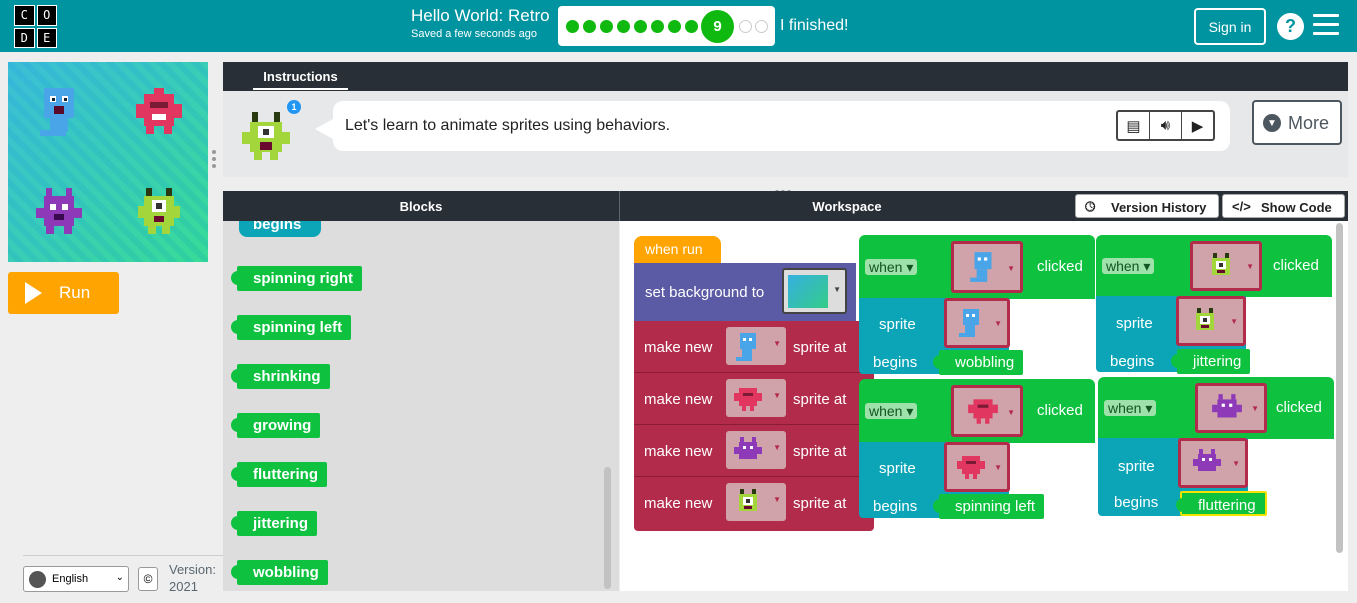 Image resolution: width=1357 pixels, height=603 pixels. Describe the element at coordinates (677, 250) in the screenshot. I see `when-run-block: when run` at that location.